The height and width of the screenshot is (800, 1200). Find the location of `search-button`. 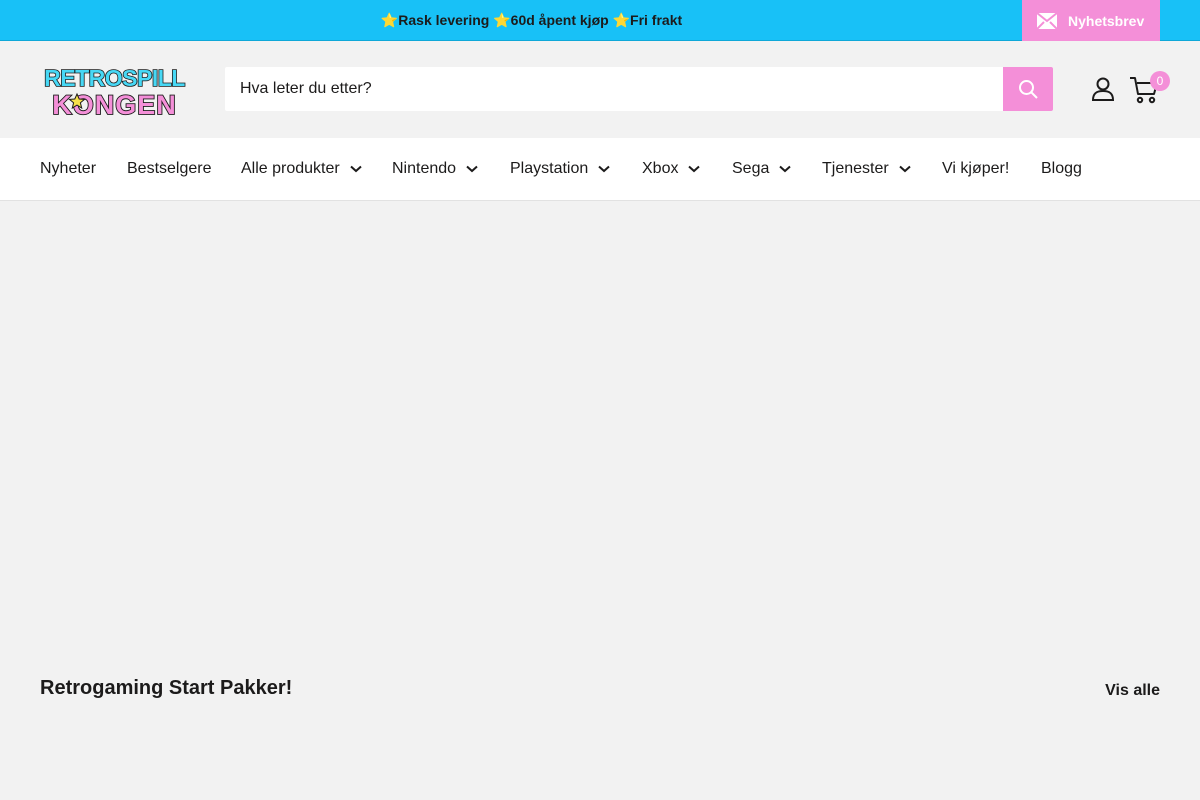

search-button is located at coordinates (1028, 89).